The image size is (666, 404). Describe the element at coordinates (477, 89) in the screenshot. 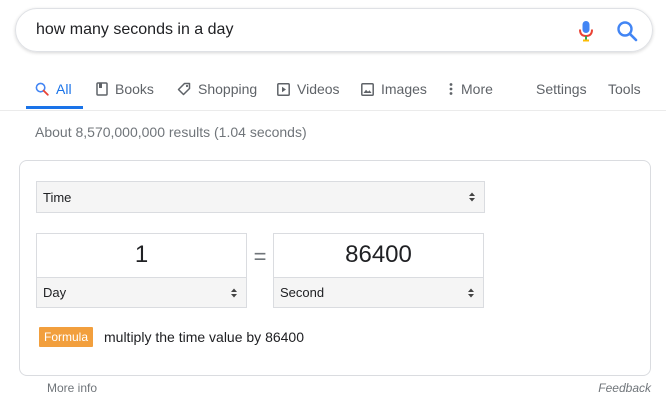

I see `tab-label: More` at that location.